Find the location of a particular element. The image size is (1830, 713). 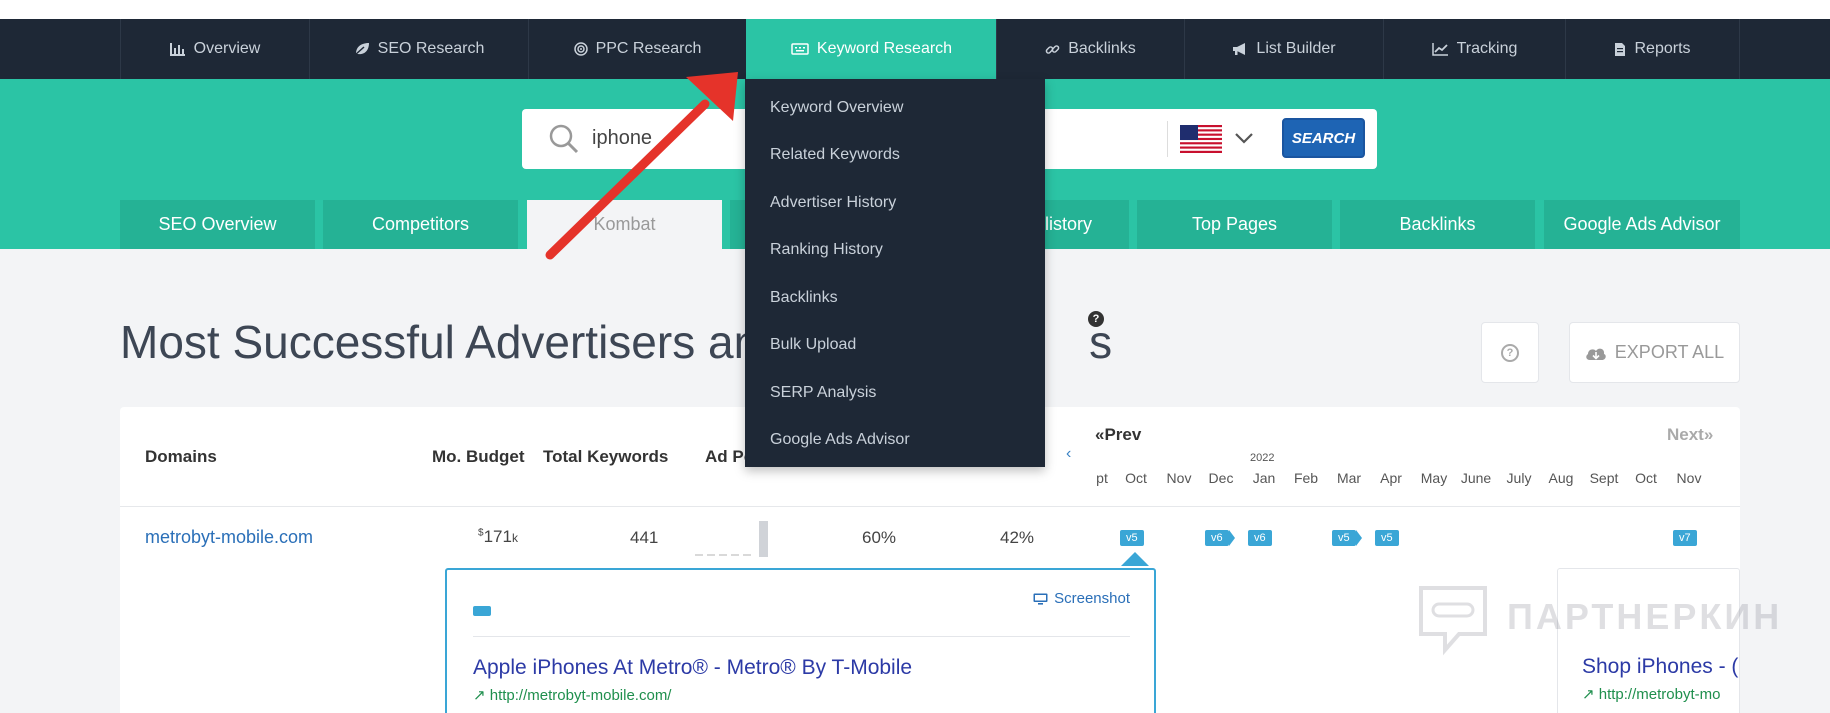

percent-value-b: 42% is located at coordinates (1017, 537).